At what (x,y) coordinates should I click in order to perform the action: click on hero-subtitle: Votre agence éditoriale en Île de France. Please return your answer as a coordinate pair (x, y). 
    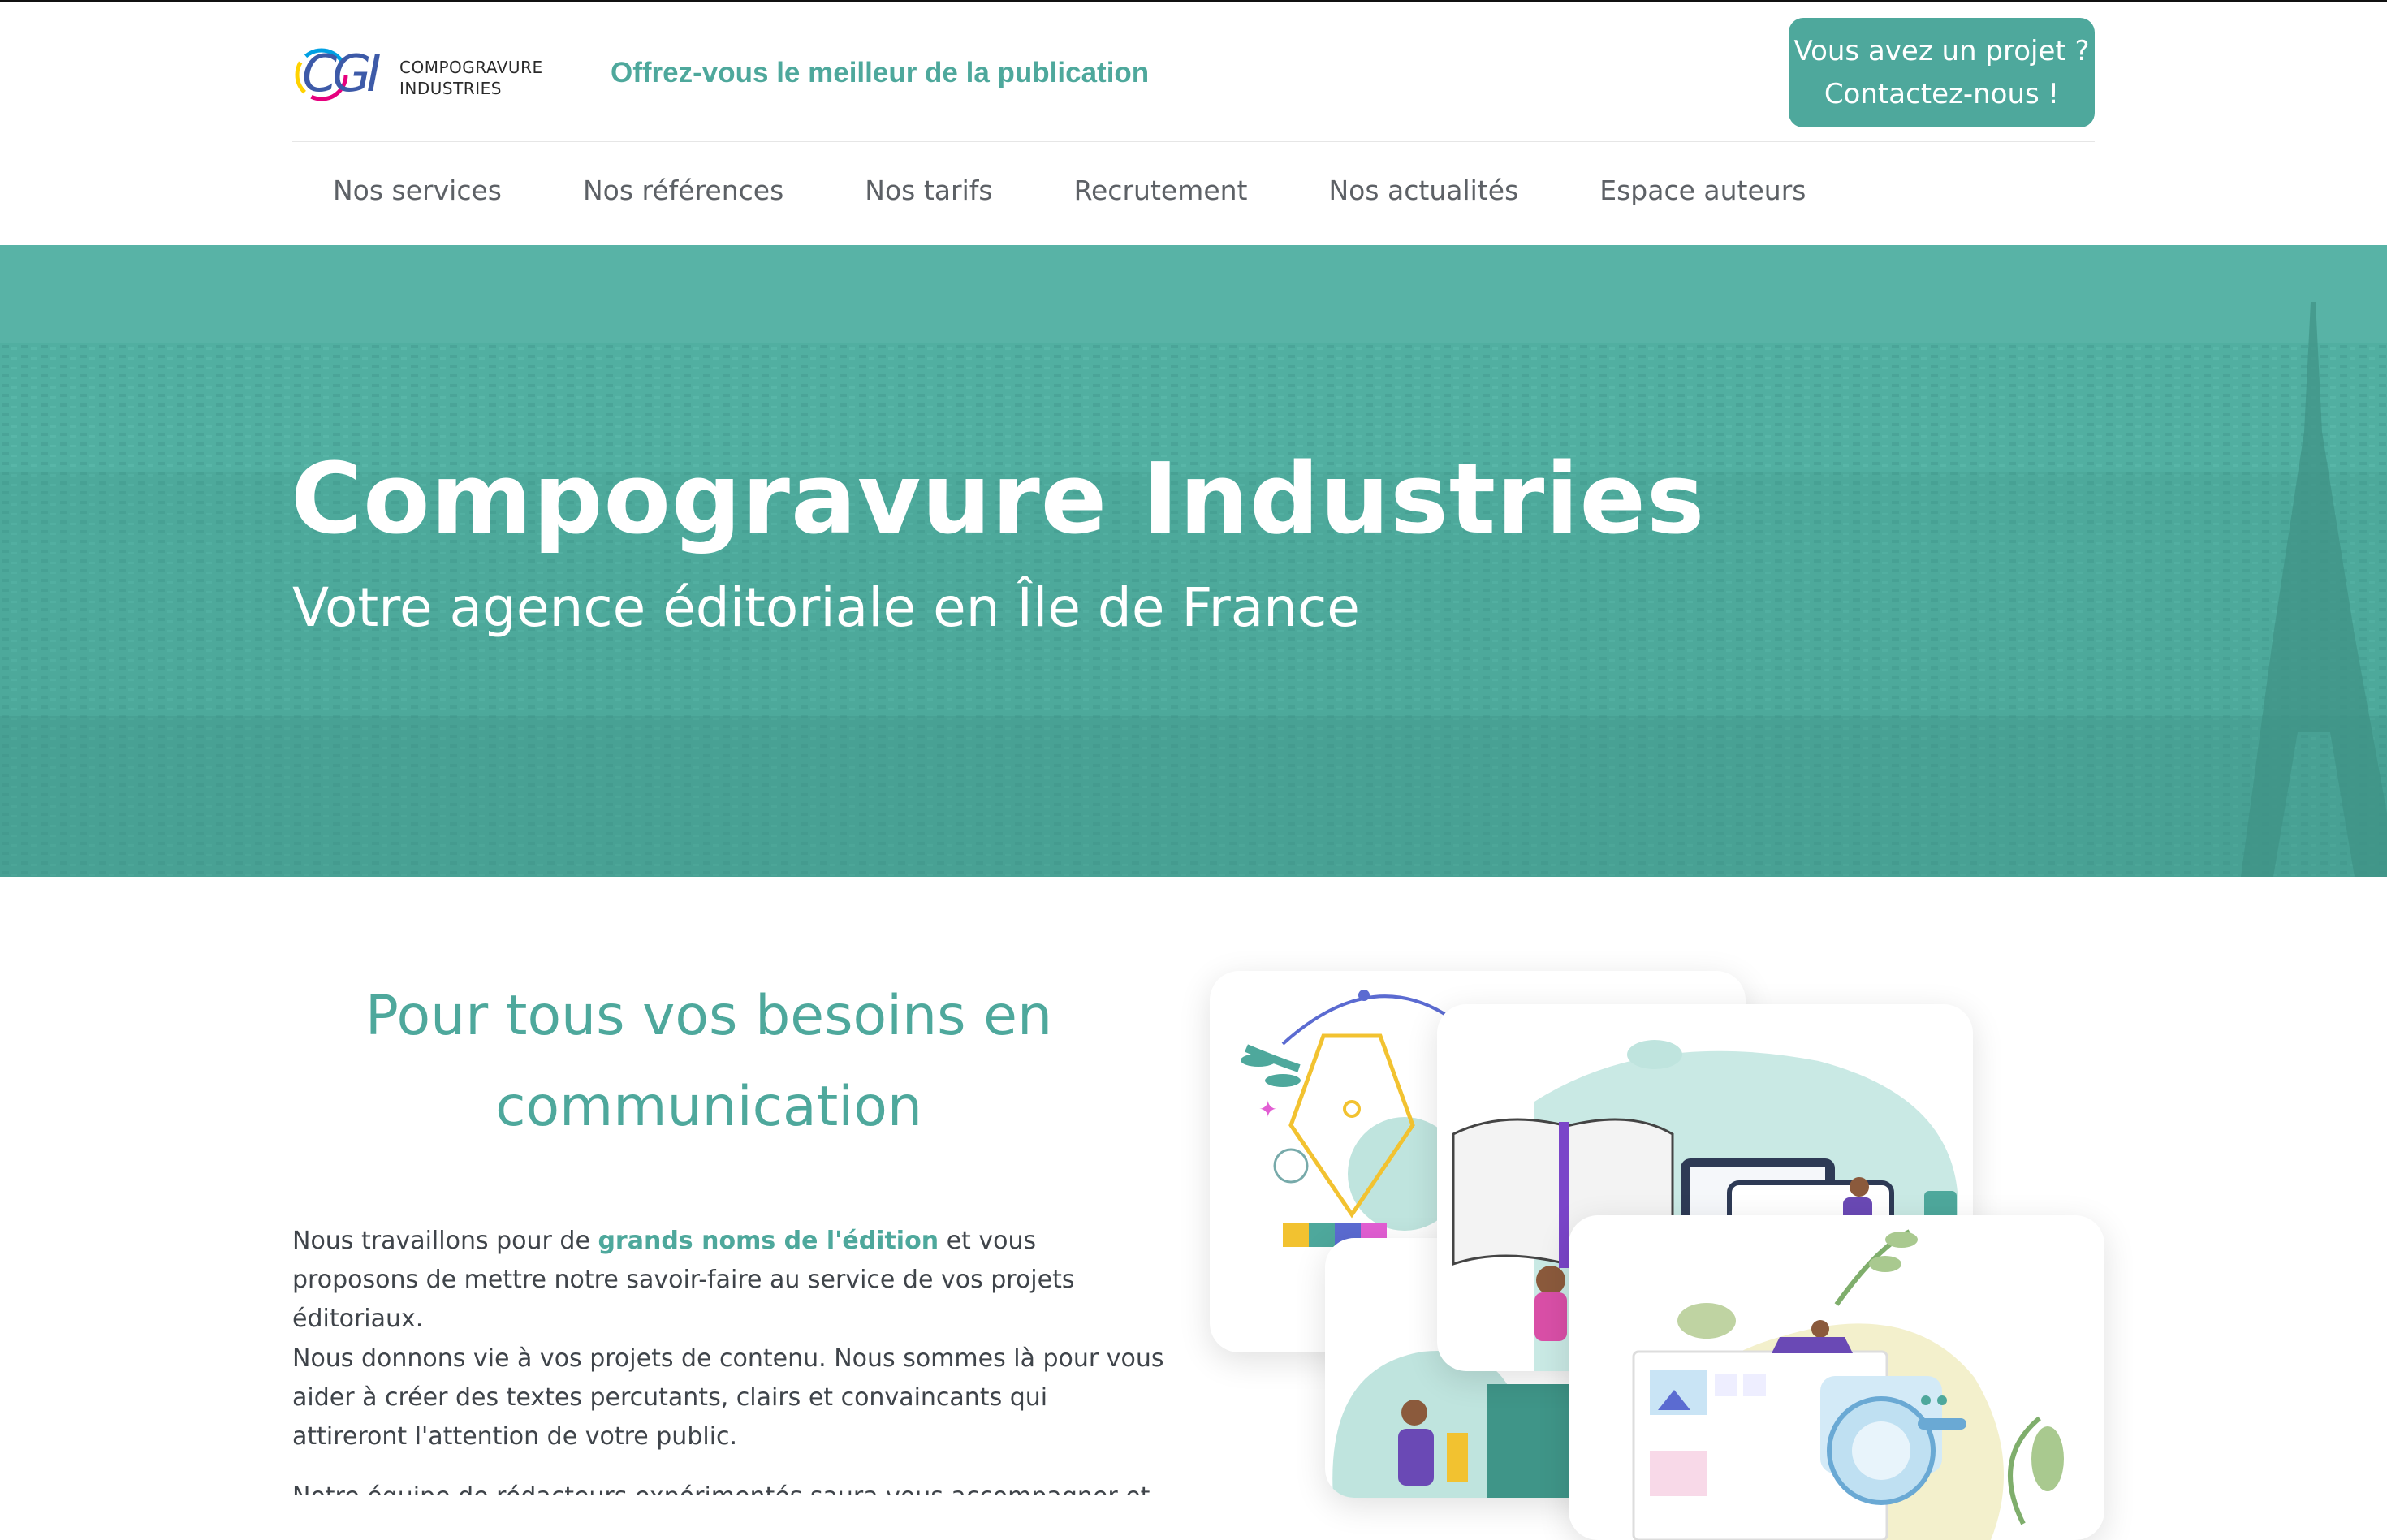
    Looking at the image, I should click on (826, 607).